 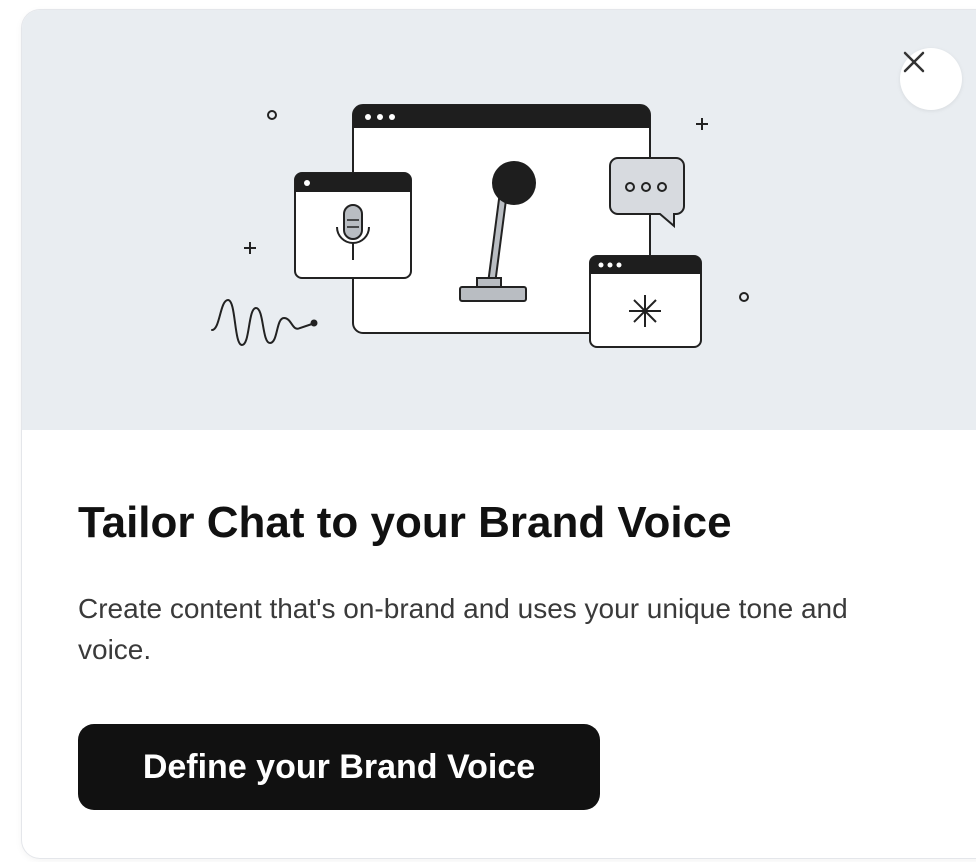 What do you see at coordinates (339, 767) in the screenshot?
I see `define-brand-voice-button: Define your Brand Voice` at bounding box center [339, 767].